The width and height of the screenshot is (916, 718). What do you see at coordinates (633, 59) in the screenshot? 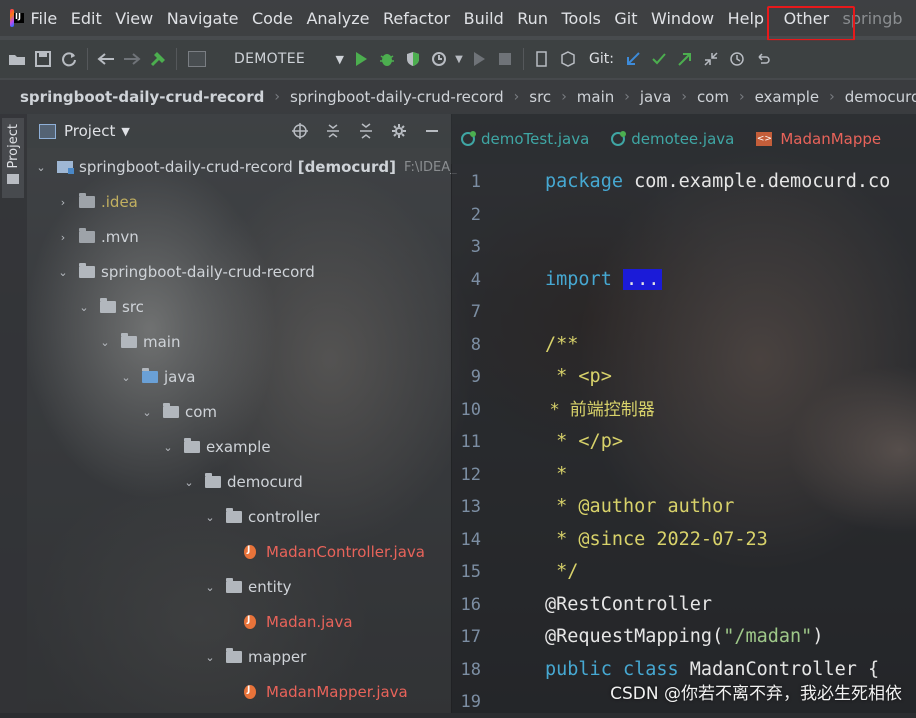
I see `git-update-icon` at bounding box center [633, 59].